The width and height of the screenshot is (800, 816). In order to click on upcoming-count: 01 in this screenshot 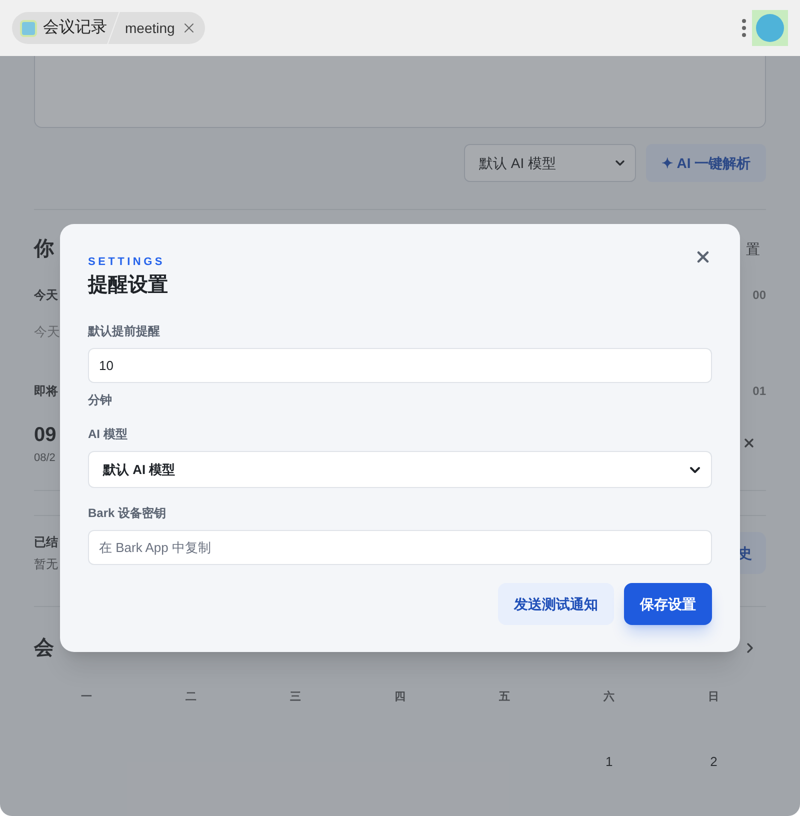, I will do `click(759, 391)`.